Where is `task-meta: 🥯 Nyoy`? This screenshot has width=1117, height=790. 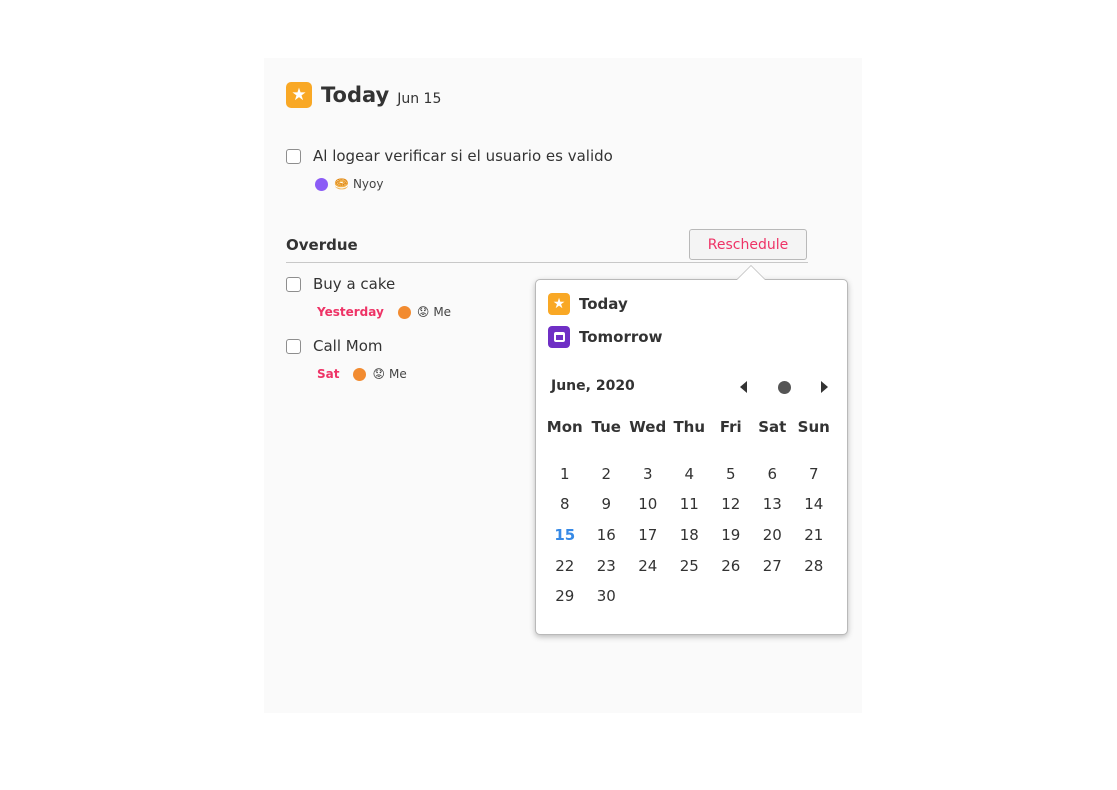 task-meta: 🥯 Nyoy is located at coordinates (349, 184).